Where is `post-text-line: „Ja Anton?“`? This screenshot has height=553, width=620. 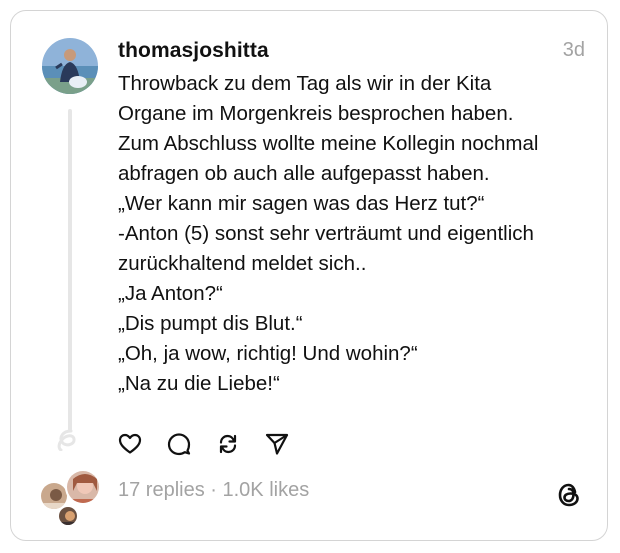
post-text-line: „Ja Anton?“ is located at coordinates (170, 293).